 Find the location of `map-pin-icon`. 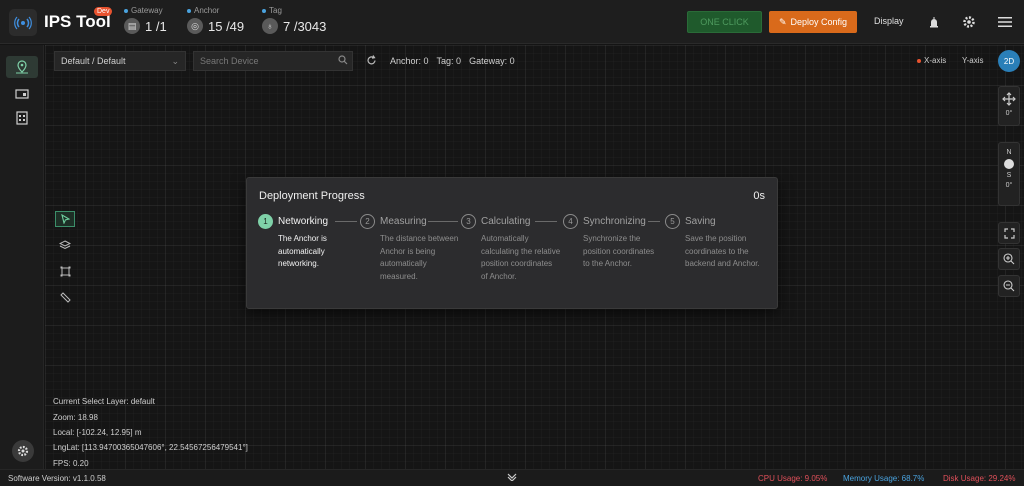

map-pin-icon is located at coordinates (22, 67).